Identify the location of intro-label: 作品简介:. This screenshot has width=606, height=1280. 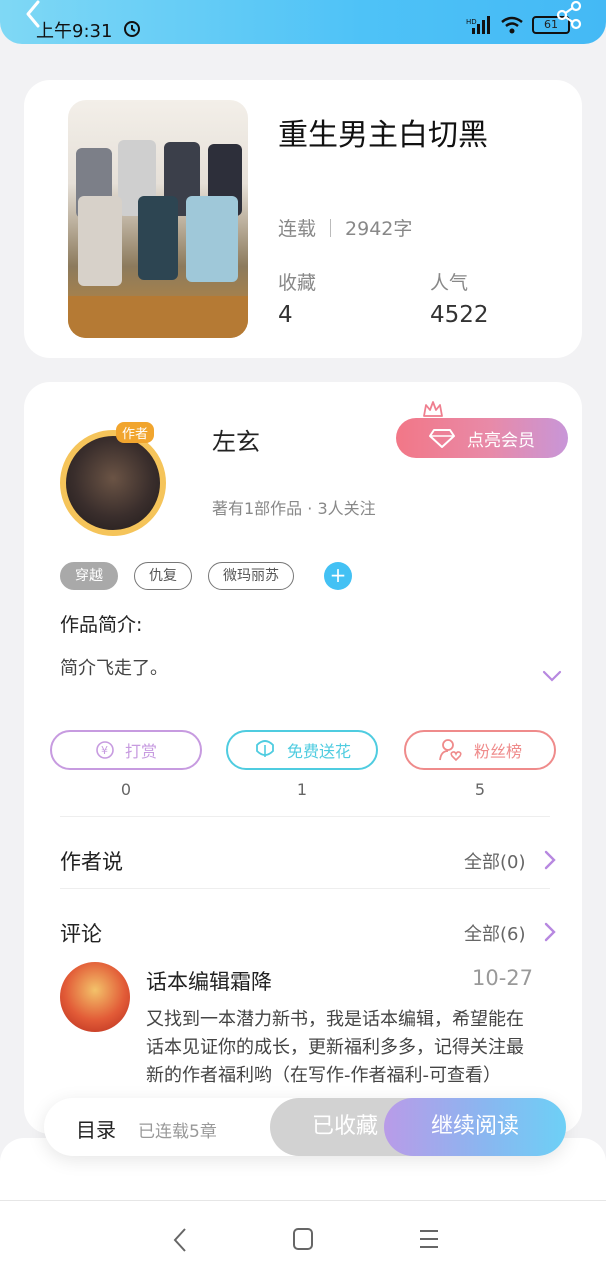
(101, 625).